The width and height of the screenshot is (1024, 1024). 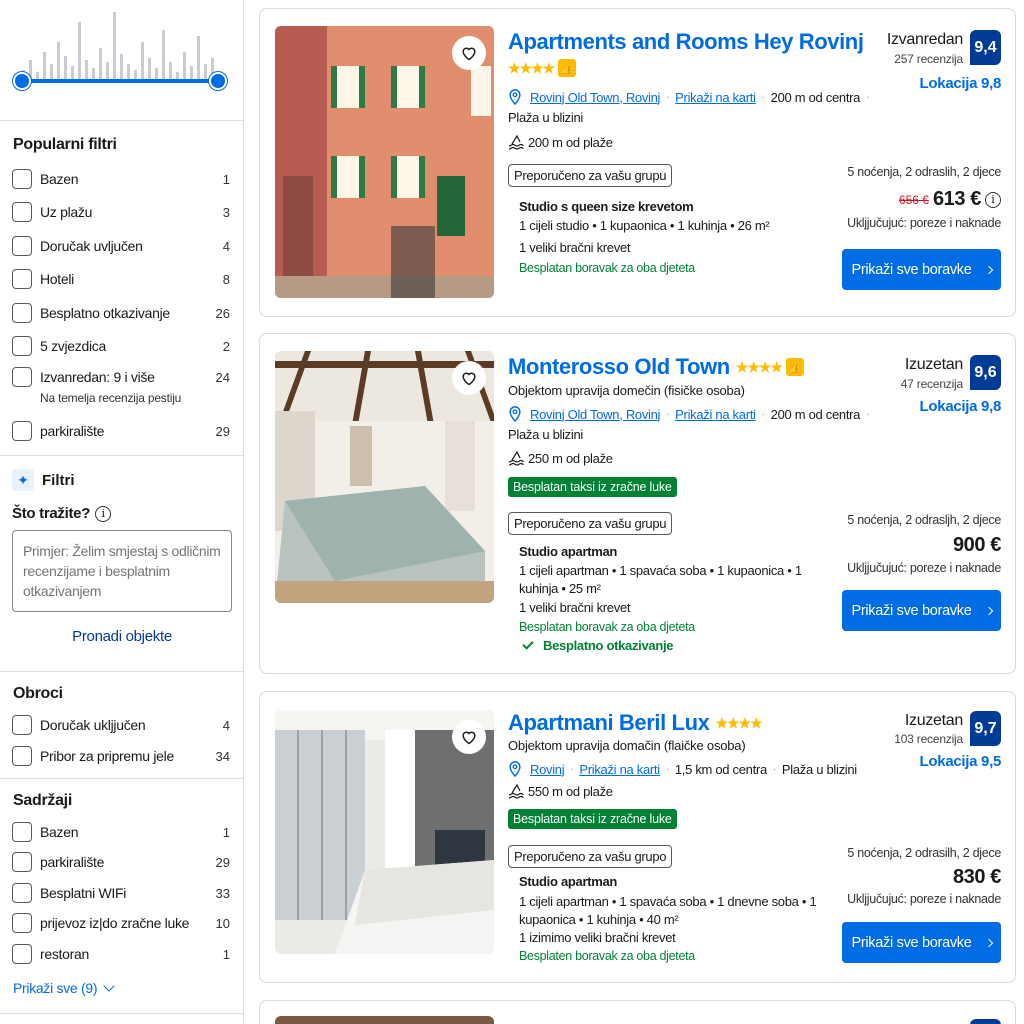 What do you see at coordinates (121, 923) in the screenshot?
I see `filter-fac-prijevoz: prijevoz iz|do zračne luke 10` at bounding box center [121, 923].